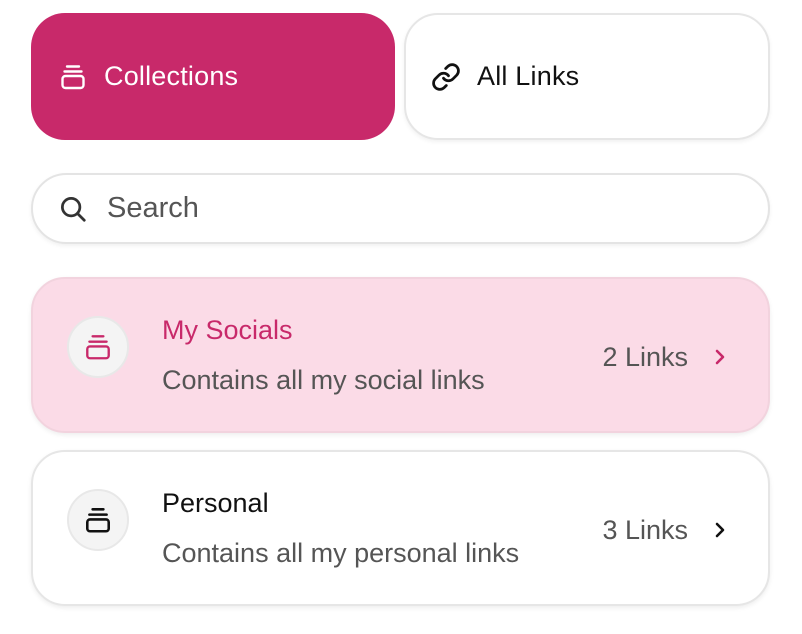 The width and height of the screenshot is (802, 634). Describe the element at coordinates (215, 503) in the screenshot. I see `collection-title: Personal` at that location.